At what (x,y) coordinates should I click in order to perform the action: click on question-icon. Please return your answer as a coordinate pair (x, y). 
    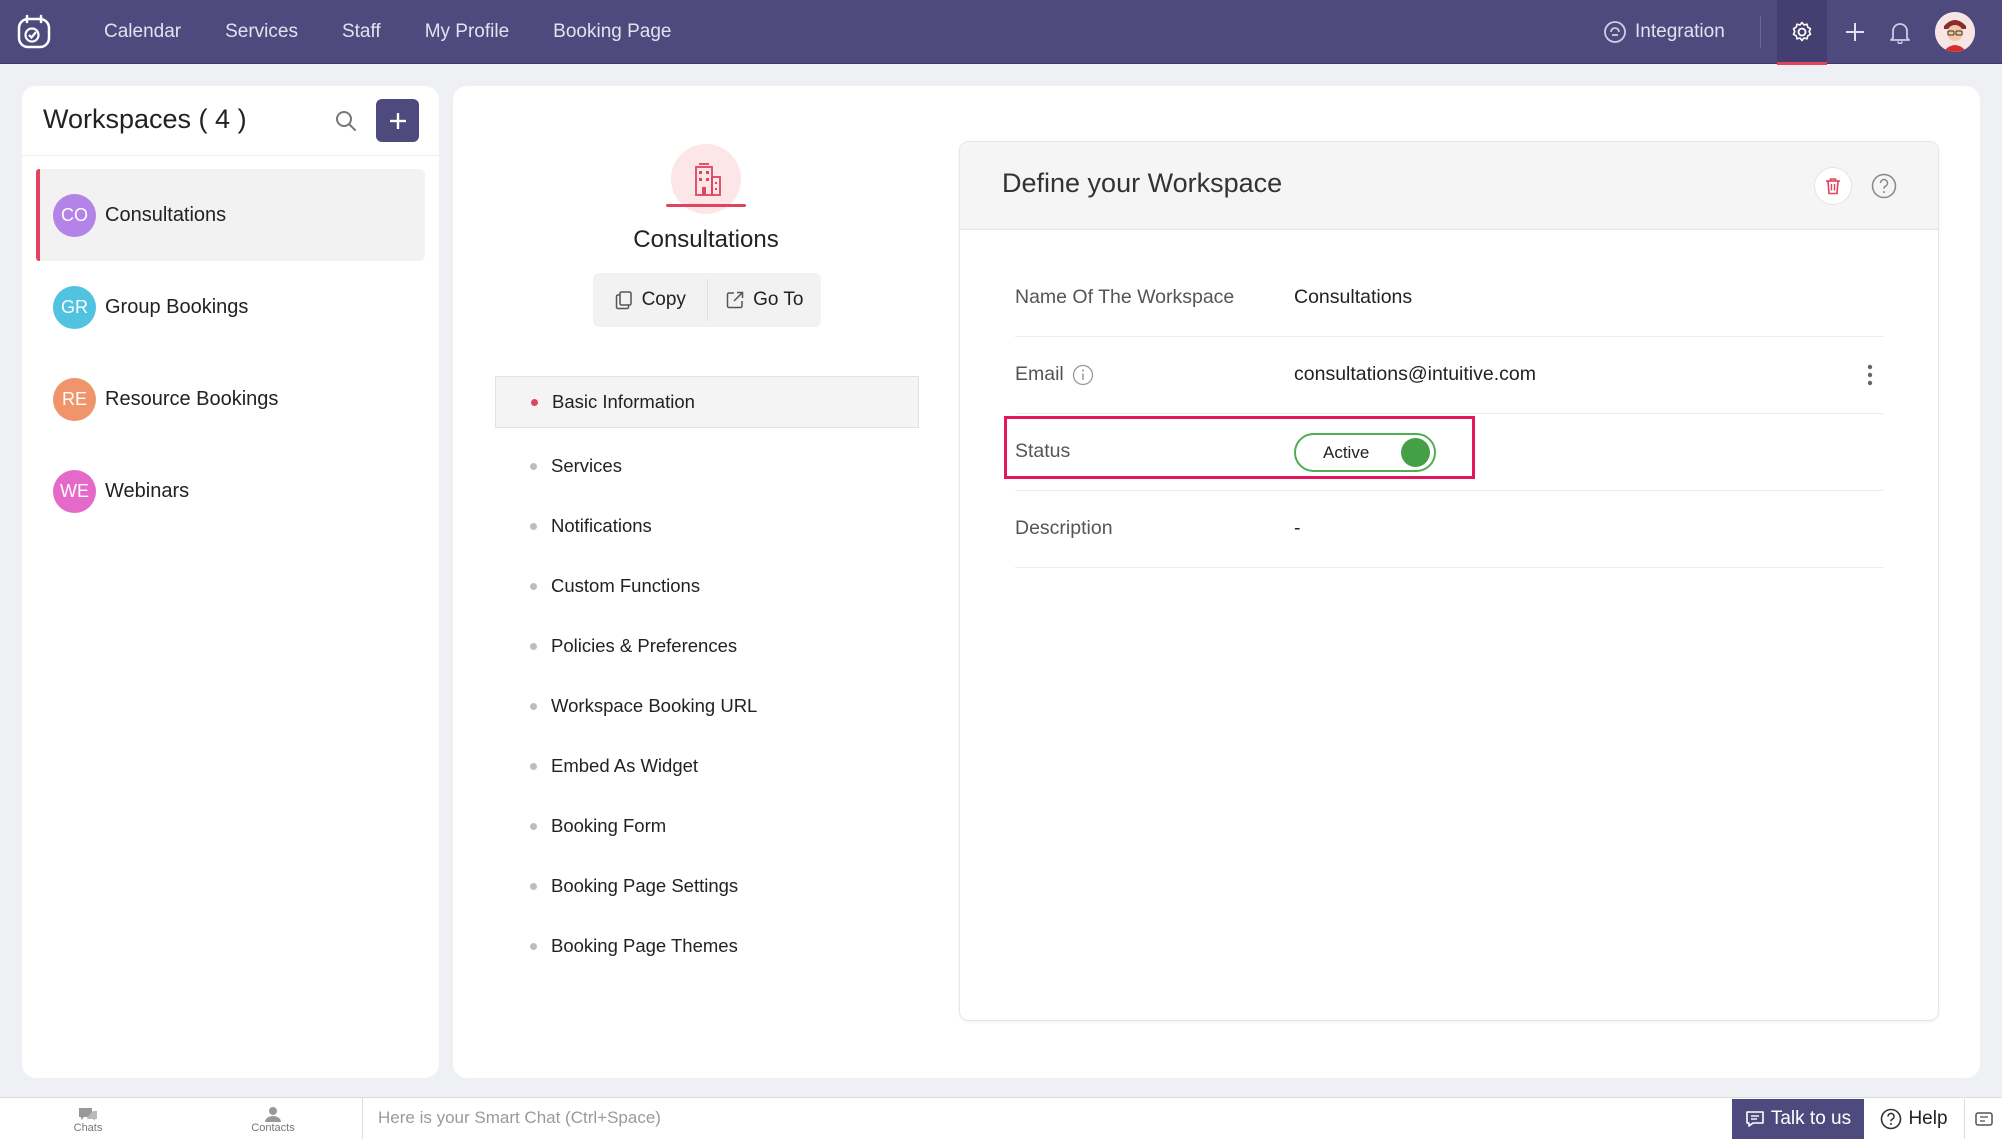
    Looking at the image, I should click on (1891, 1119).